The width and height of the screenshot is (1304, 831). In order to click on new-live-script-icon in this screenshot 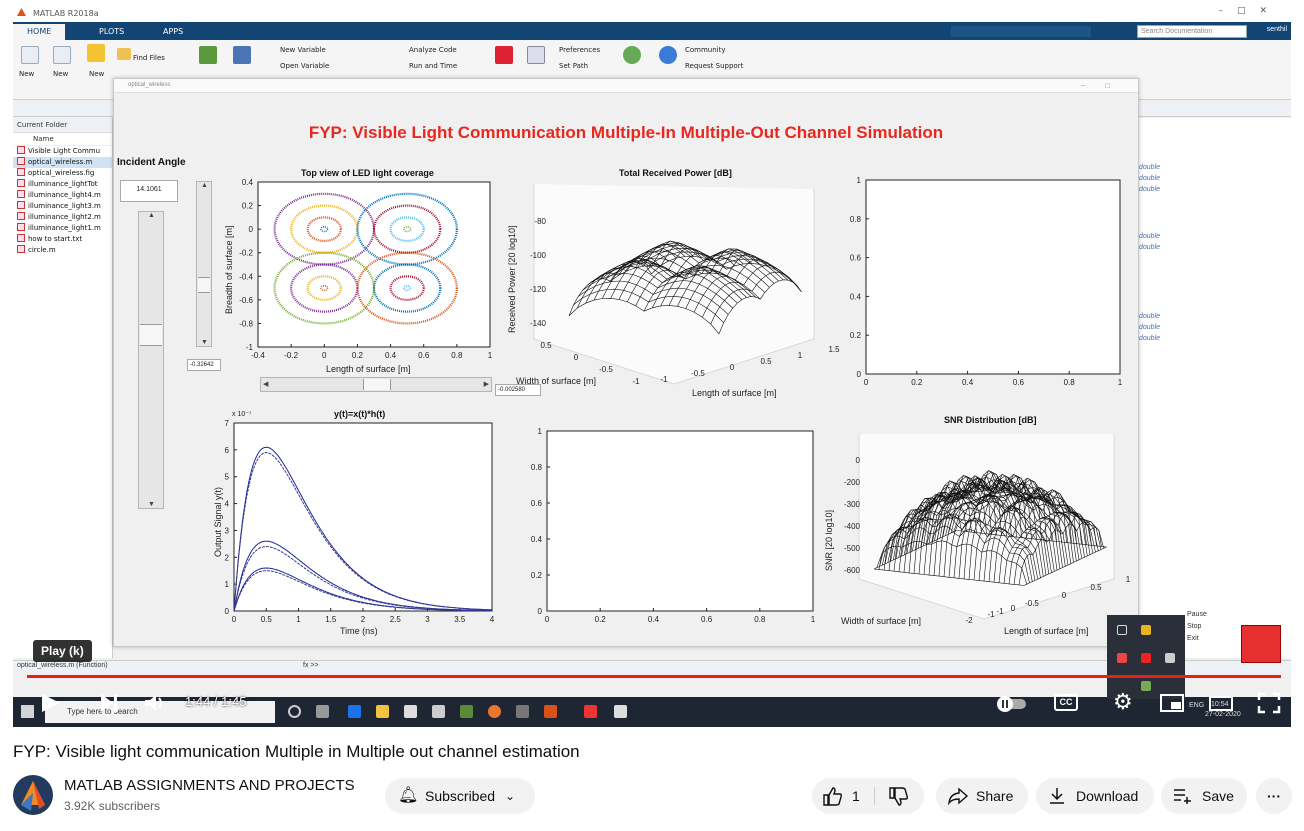, I will do `click(62, 55)`.